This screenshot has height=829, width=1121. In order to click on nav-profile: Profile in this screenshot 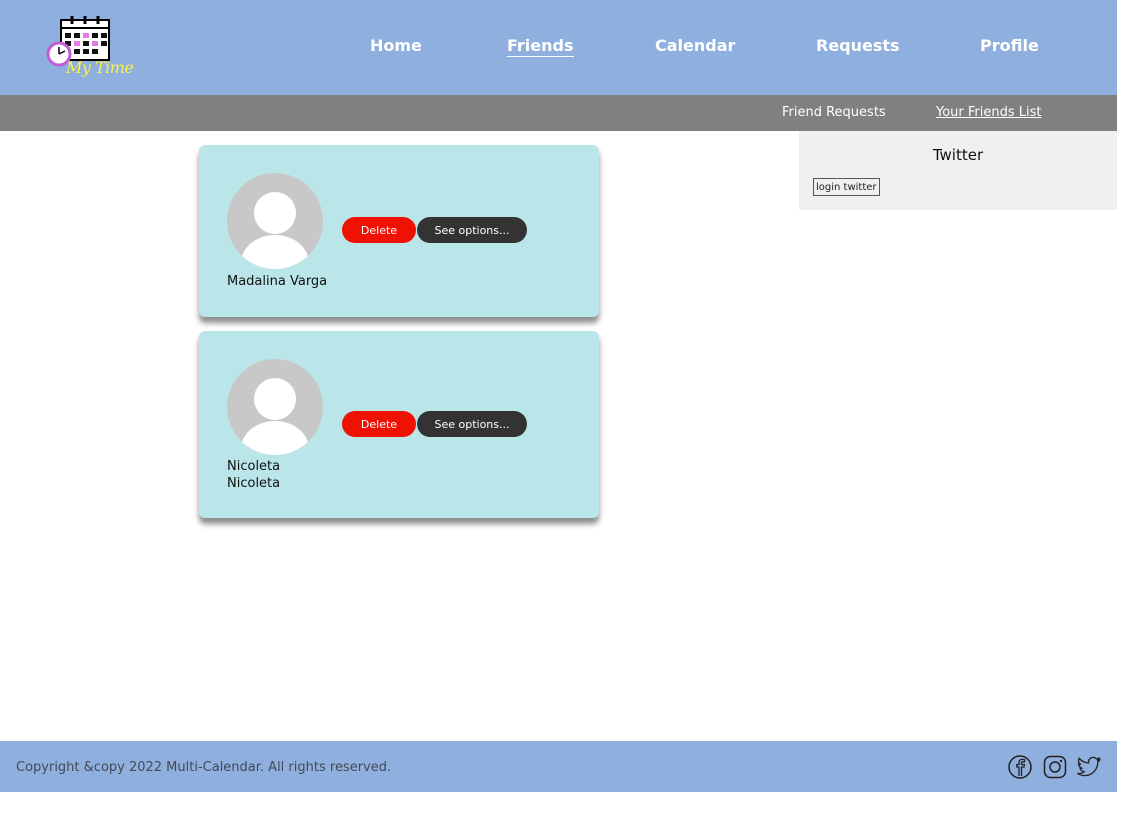, I will do `click(1009, 45)`.